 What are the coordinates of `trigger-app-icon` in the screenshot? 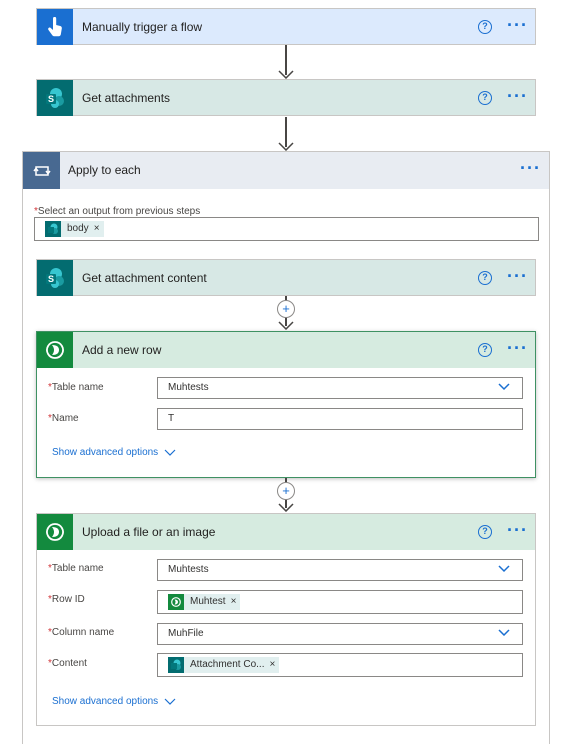 It's located at (55, 27).